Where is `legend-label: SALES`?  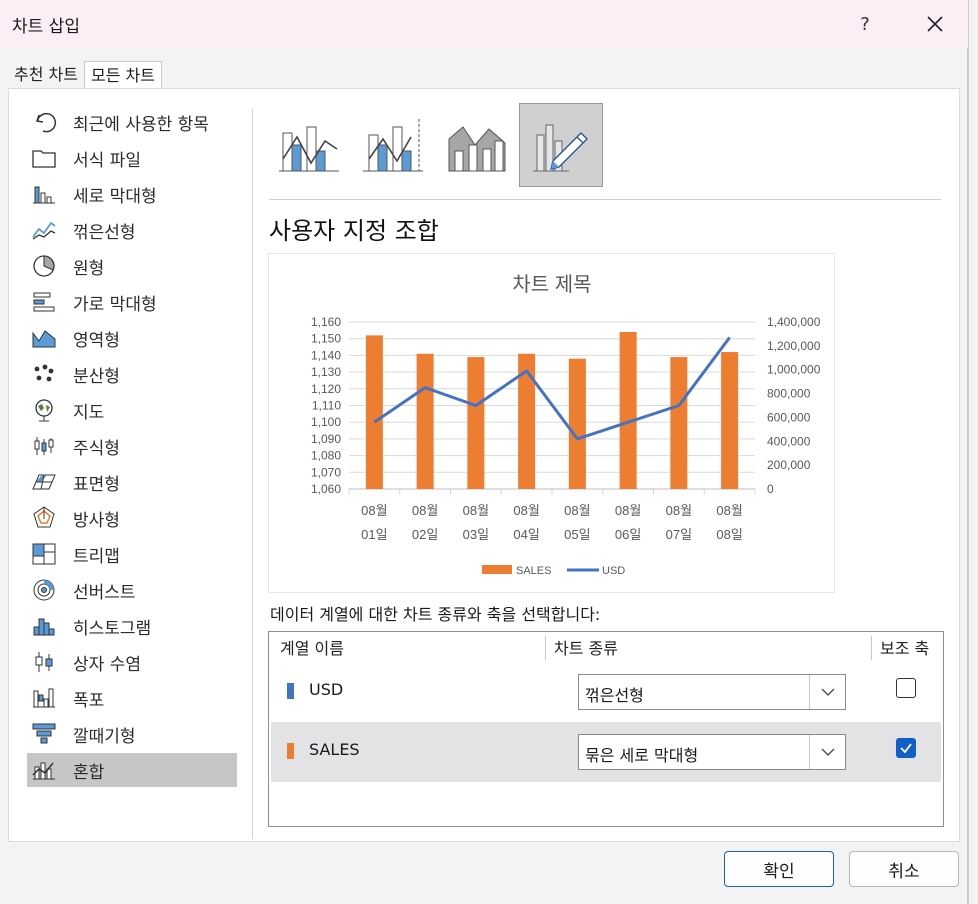 legend-label: SALES is located at coordinates (533, 571).